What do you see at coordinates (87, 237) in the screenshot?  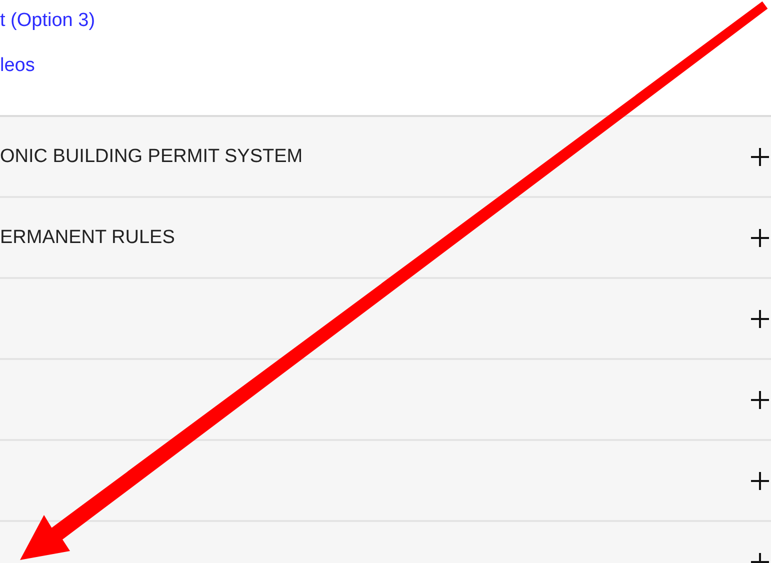 I see `section-title: ERMANENT RULES` at bounding box center [87, 237].